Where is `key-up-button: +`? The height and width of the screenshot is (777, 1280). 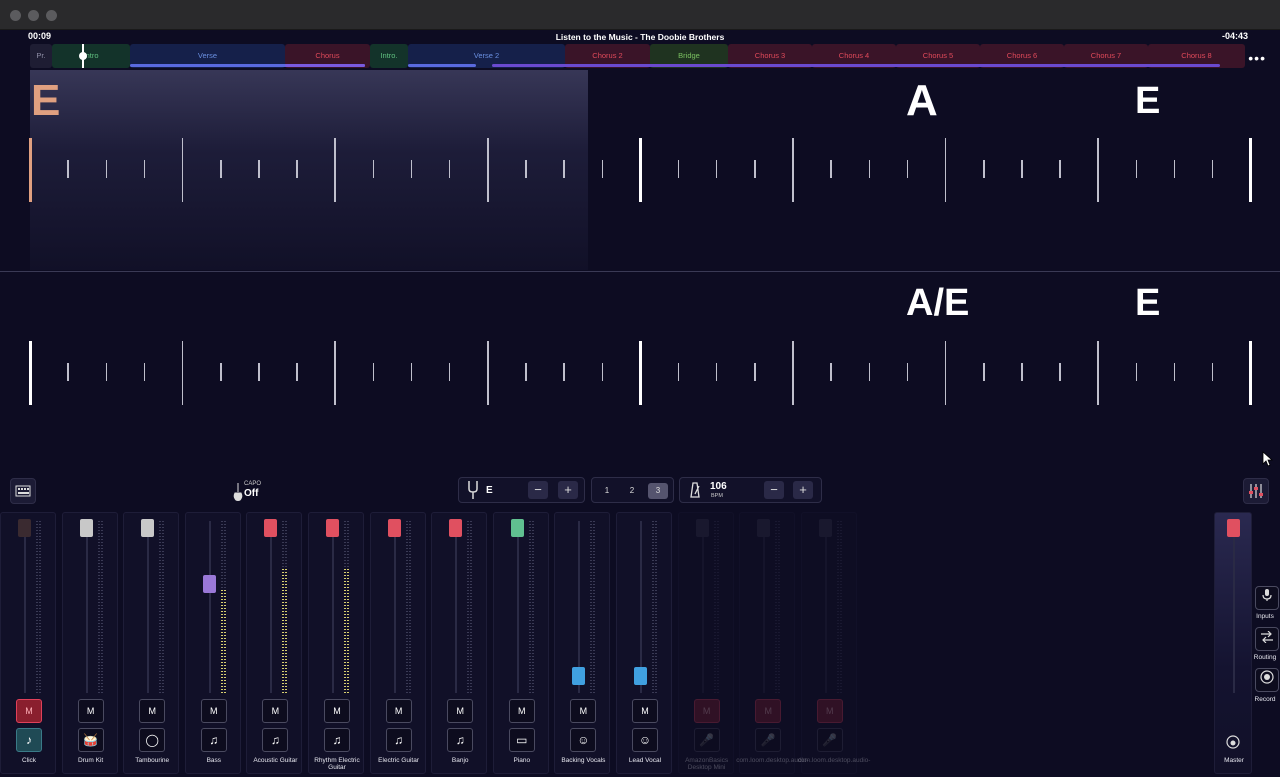
key-up-button: + is located at coordinates (568, 490).